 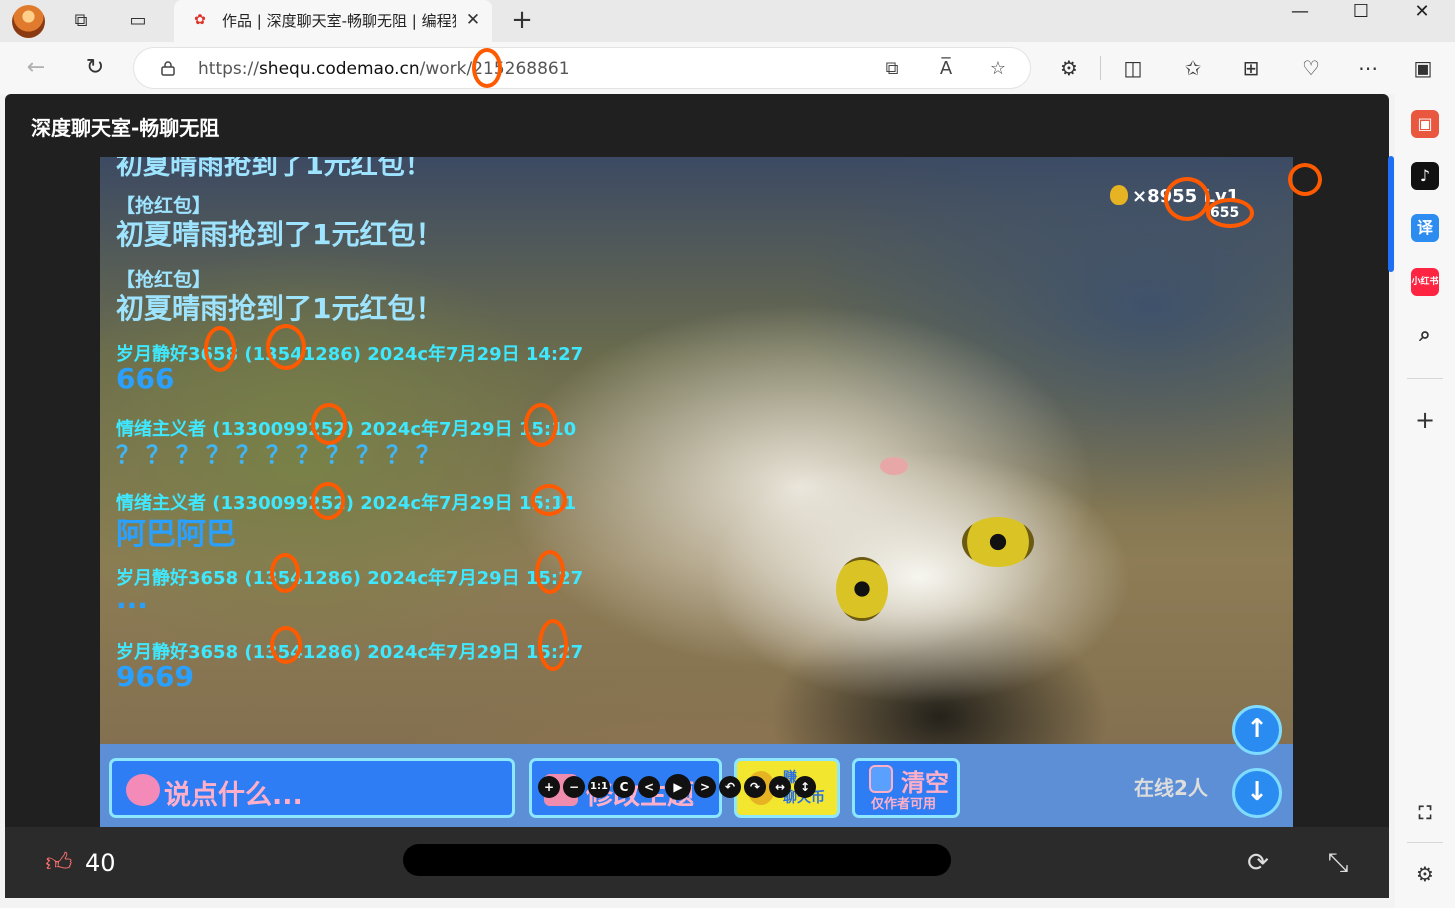 I want to click on lock-icon, so click(x=168, y=68).